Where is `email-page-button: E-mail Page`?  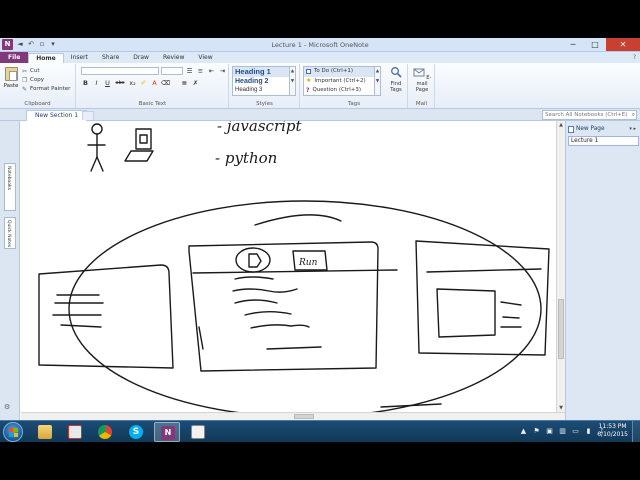
email-page-button: E-mail Page is located at coordinates (422, 79).